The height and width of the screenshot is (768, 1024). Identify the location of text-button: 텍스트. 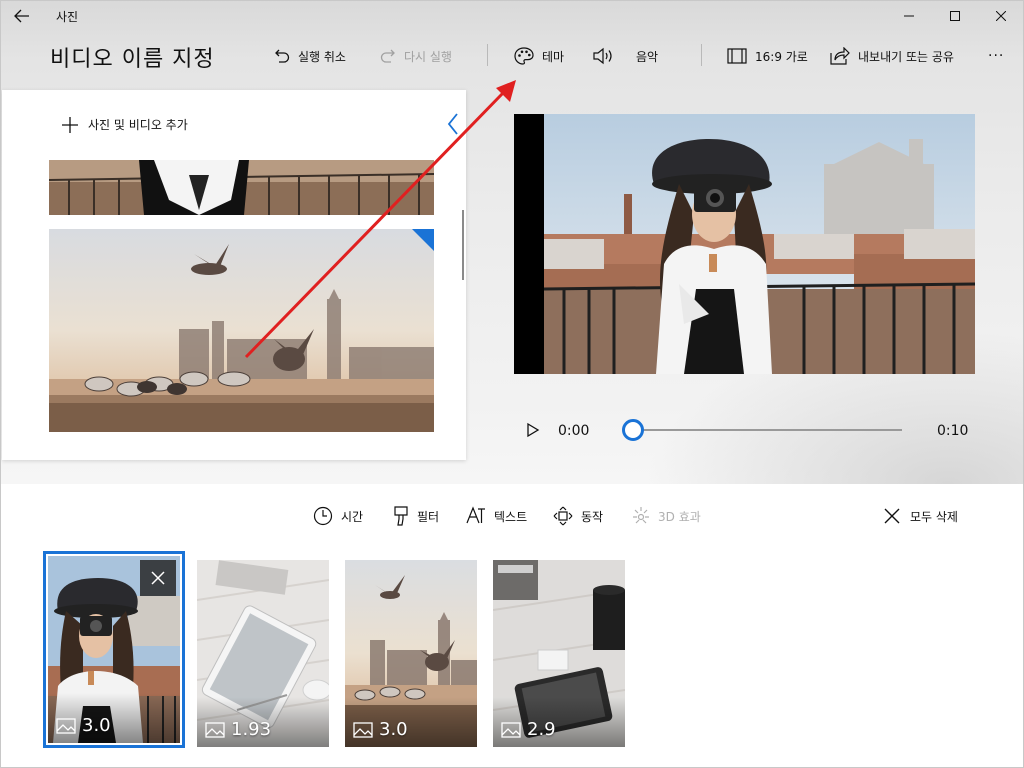
(496, 516).